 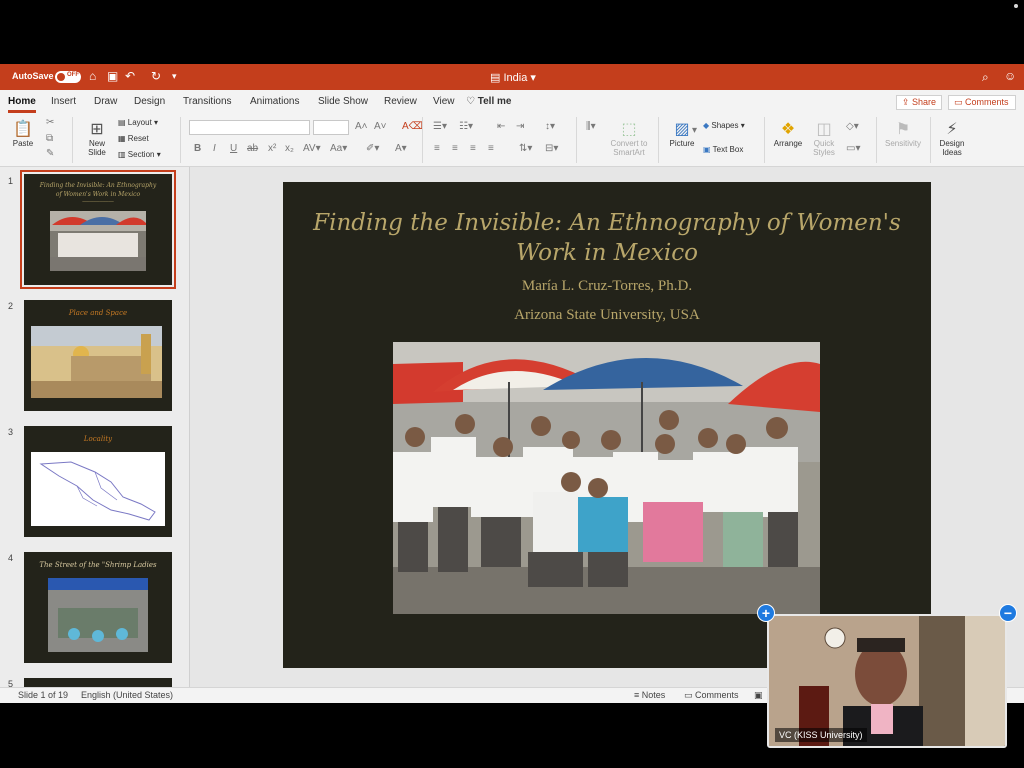 I want to click on autosave-toggle: OFF, so click(x=68, y=77).